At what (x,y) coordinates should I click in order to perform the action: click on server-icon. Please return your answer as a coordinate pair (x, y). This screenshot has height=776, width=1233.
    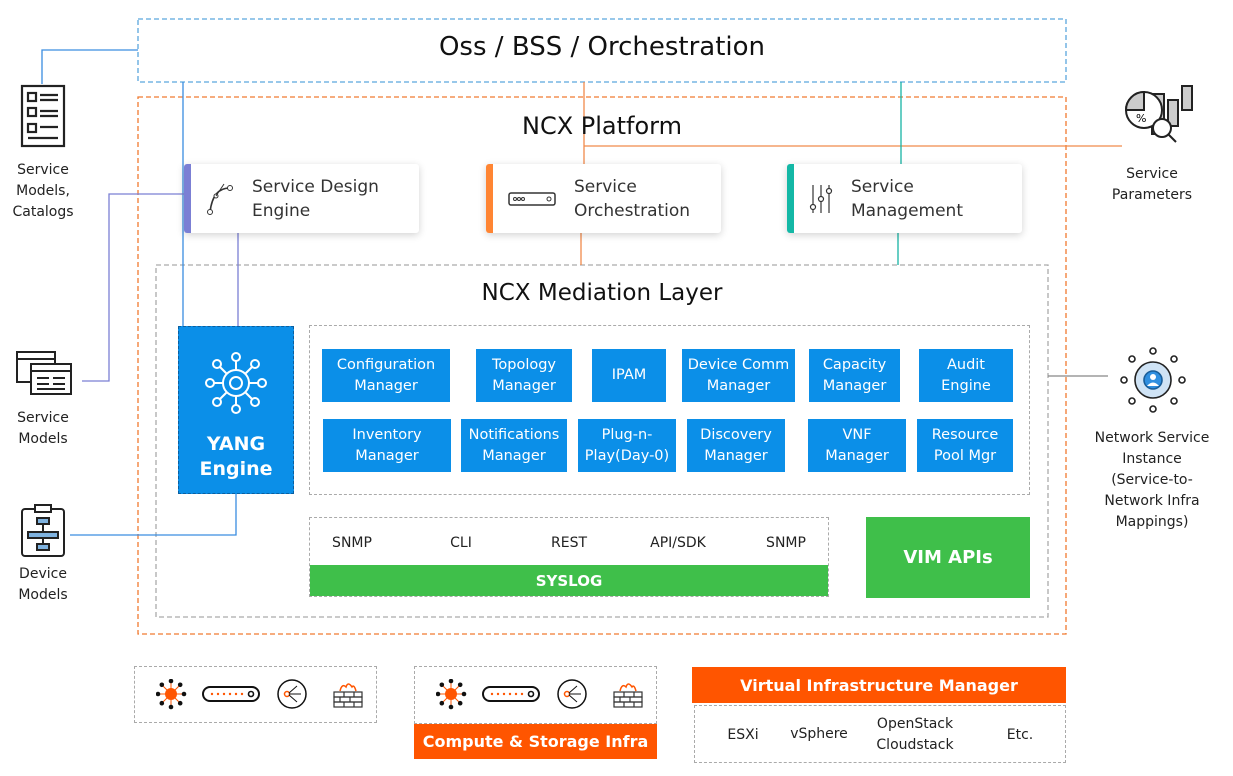
    Looking at the image, I should click on (532, 198).